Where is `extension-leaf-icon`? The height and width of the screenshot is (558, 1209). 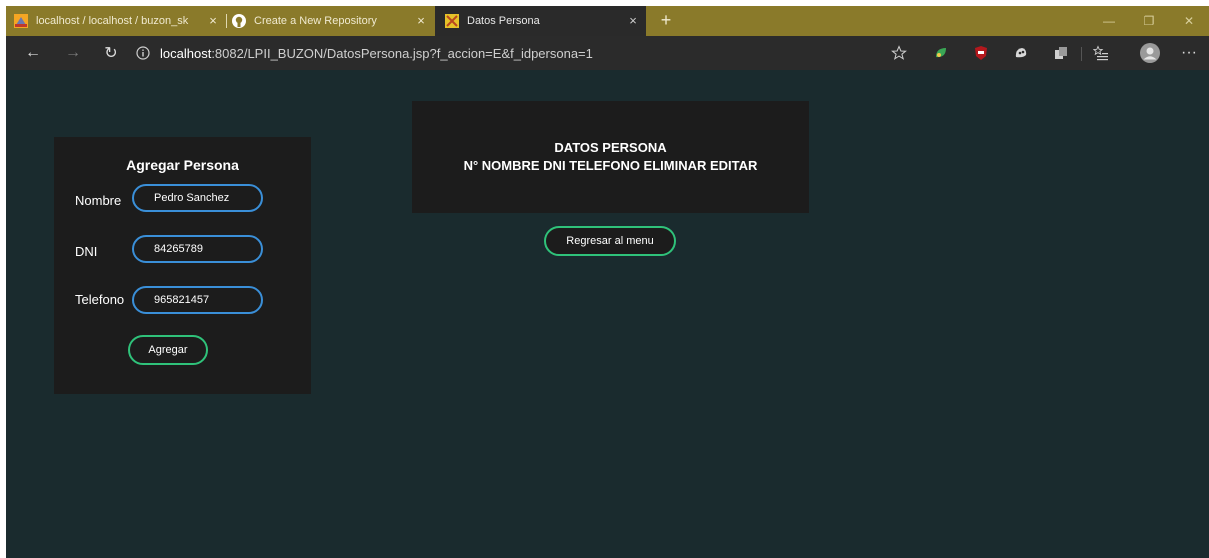 extension-leaf-icon is located at coordinates (941, 53).